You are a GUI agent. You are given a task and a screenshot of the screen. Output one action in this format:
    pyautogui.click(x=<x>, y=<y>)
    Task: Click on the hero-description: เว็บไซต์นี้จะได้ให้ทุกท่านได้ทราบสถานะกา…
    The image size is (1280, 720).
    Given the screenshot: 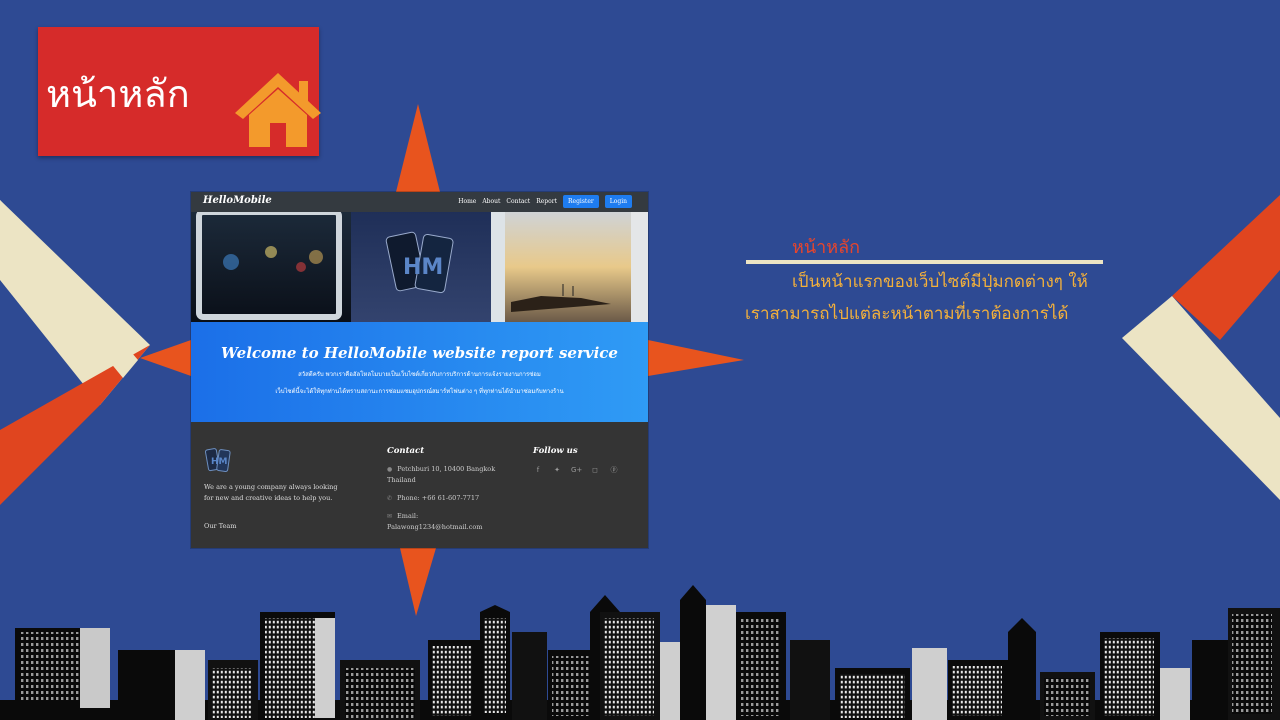 What is the action you would take?
    pyautogui.click(x=419, y=391)
    